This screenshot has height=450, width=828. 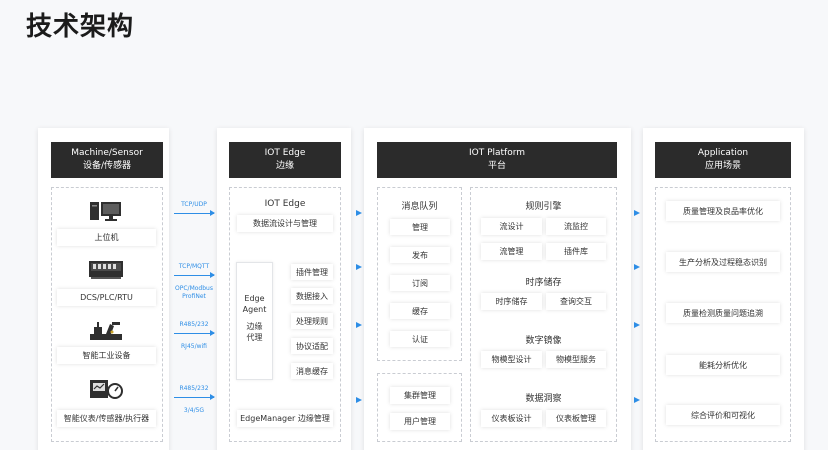 I want to click on app-item: 能耗分析优化, so click(x=723, y=365).